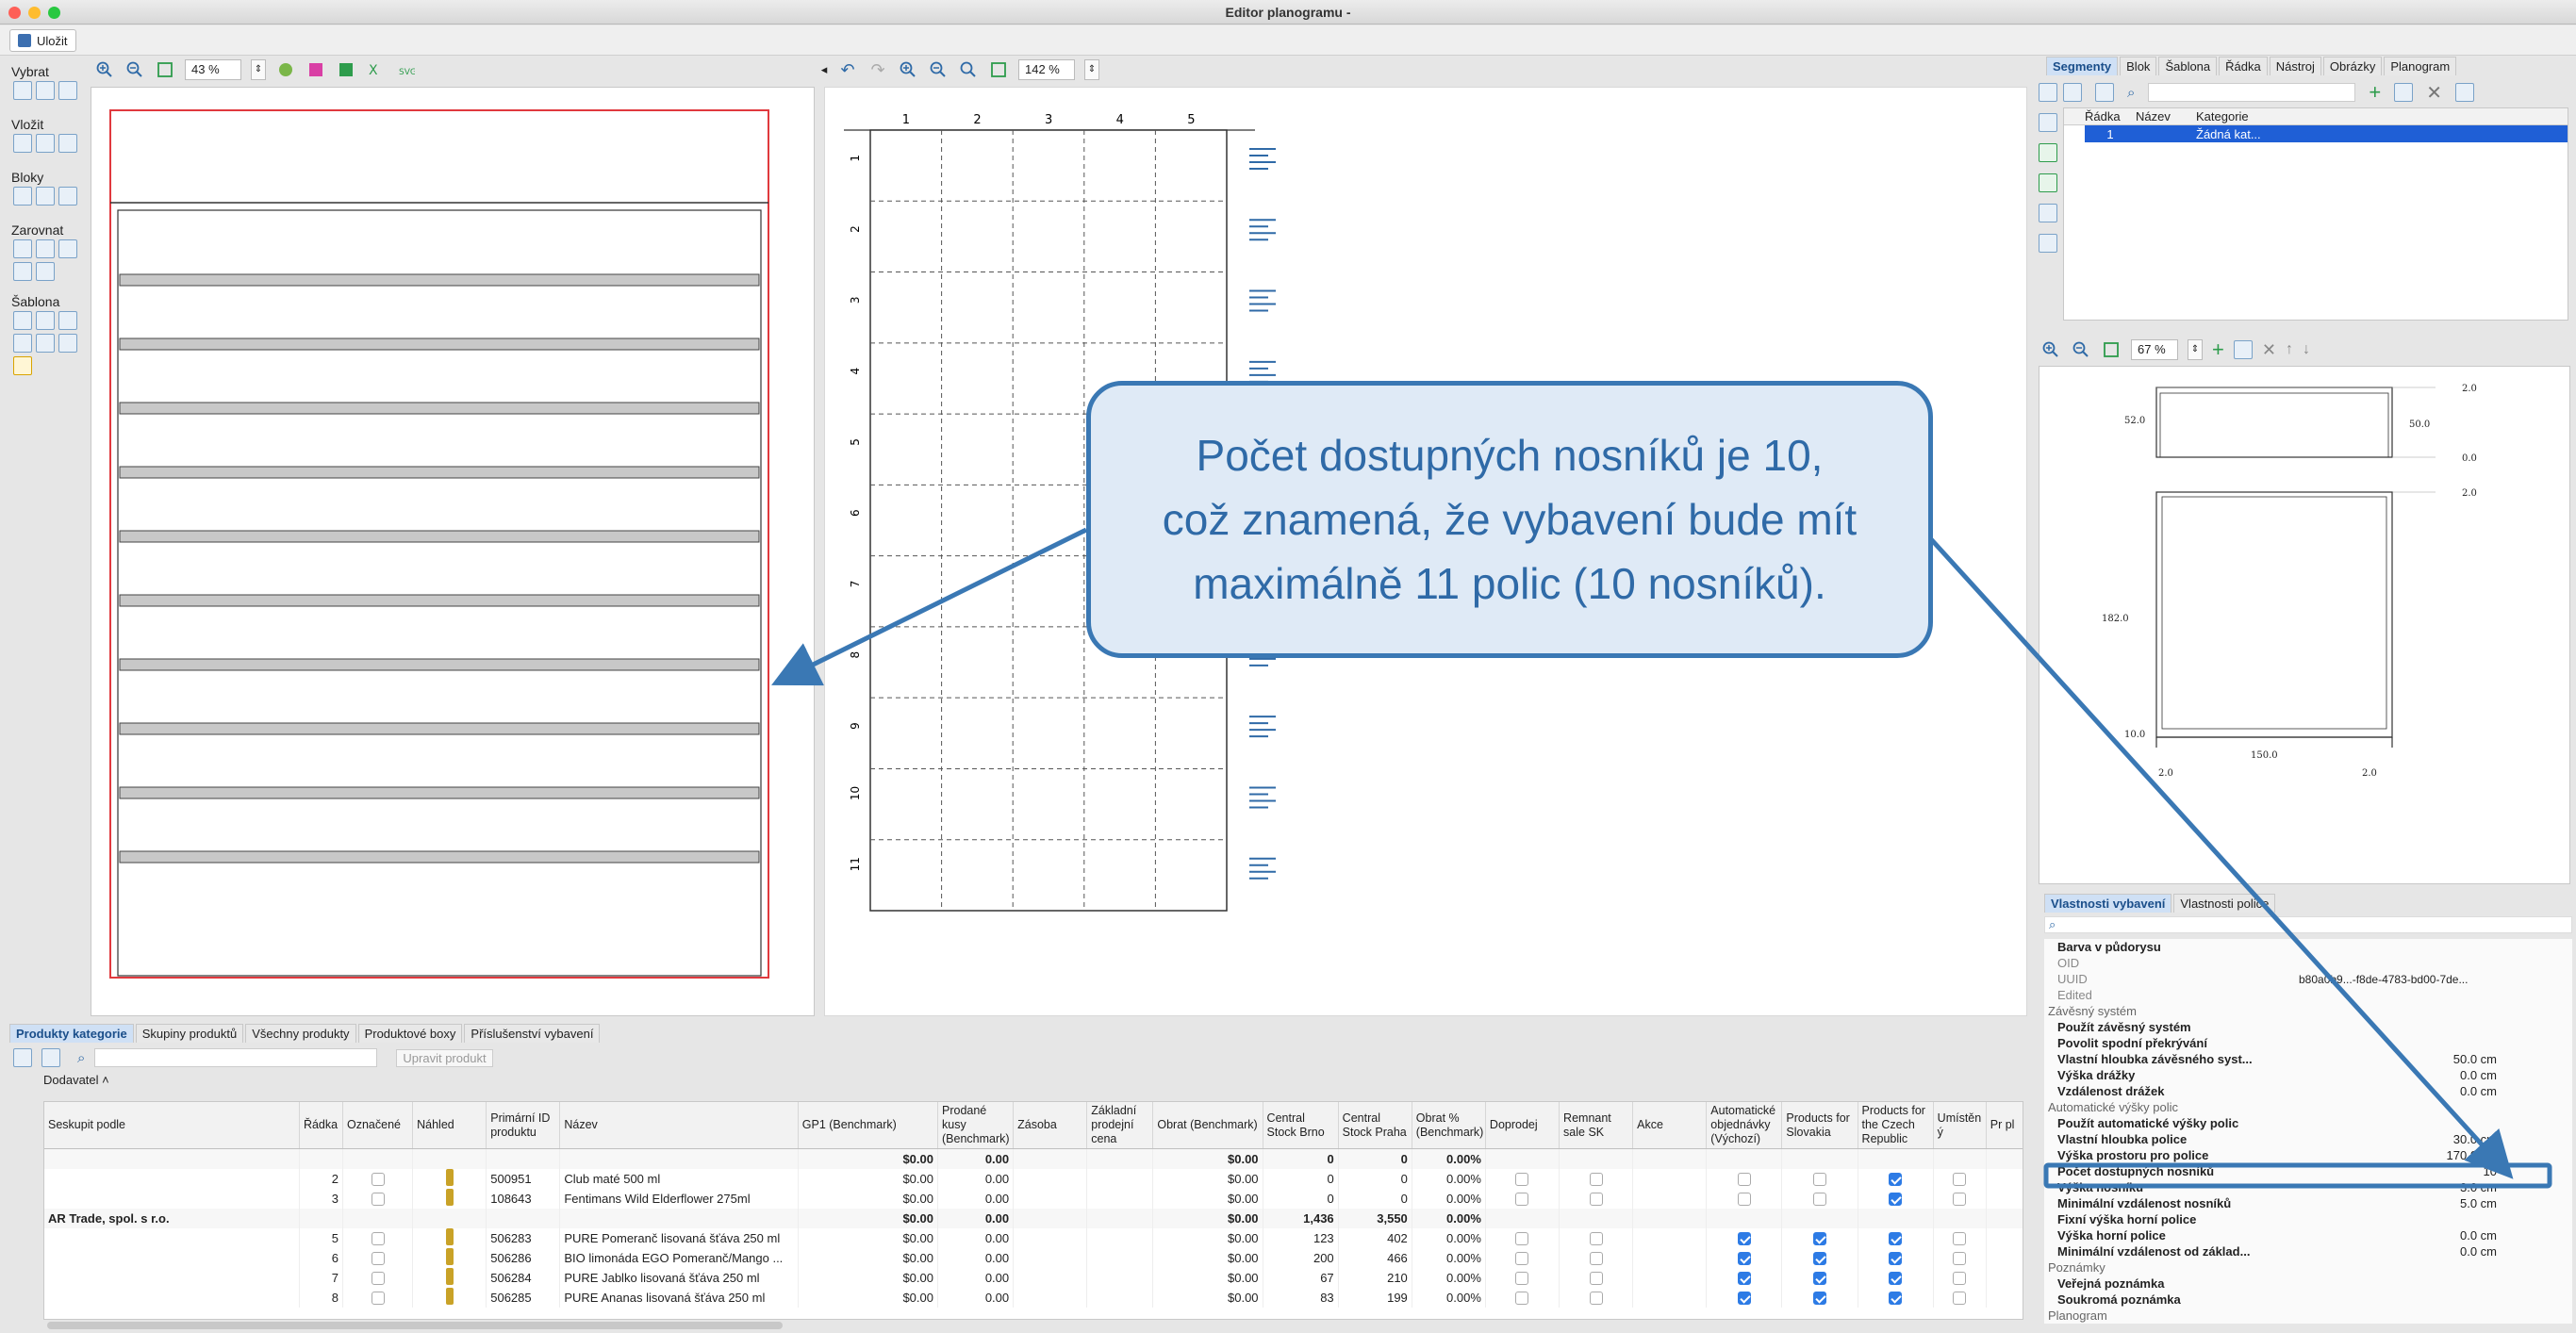  I want to click on property-row: Barva v půdorysu, so click(2308, 947).